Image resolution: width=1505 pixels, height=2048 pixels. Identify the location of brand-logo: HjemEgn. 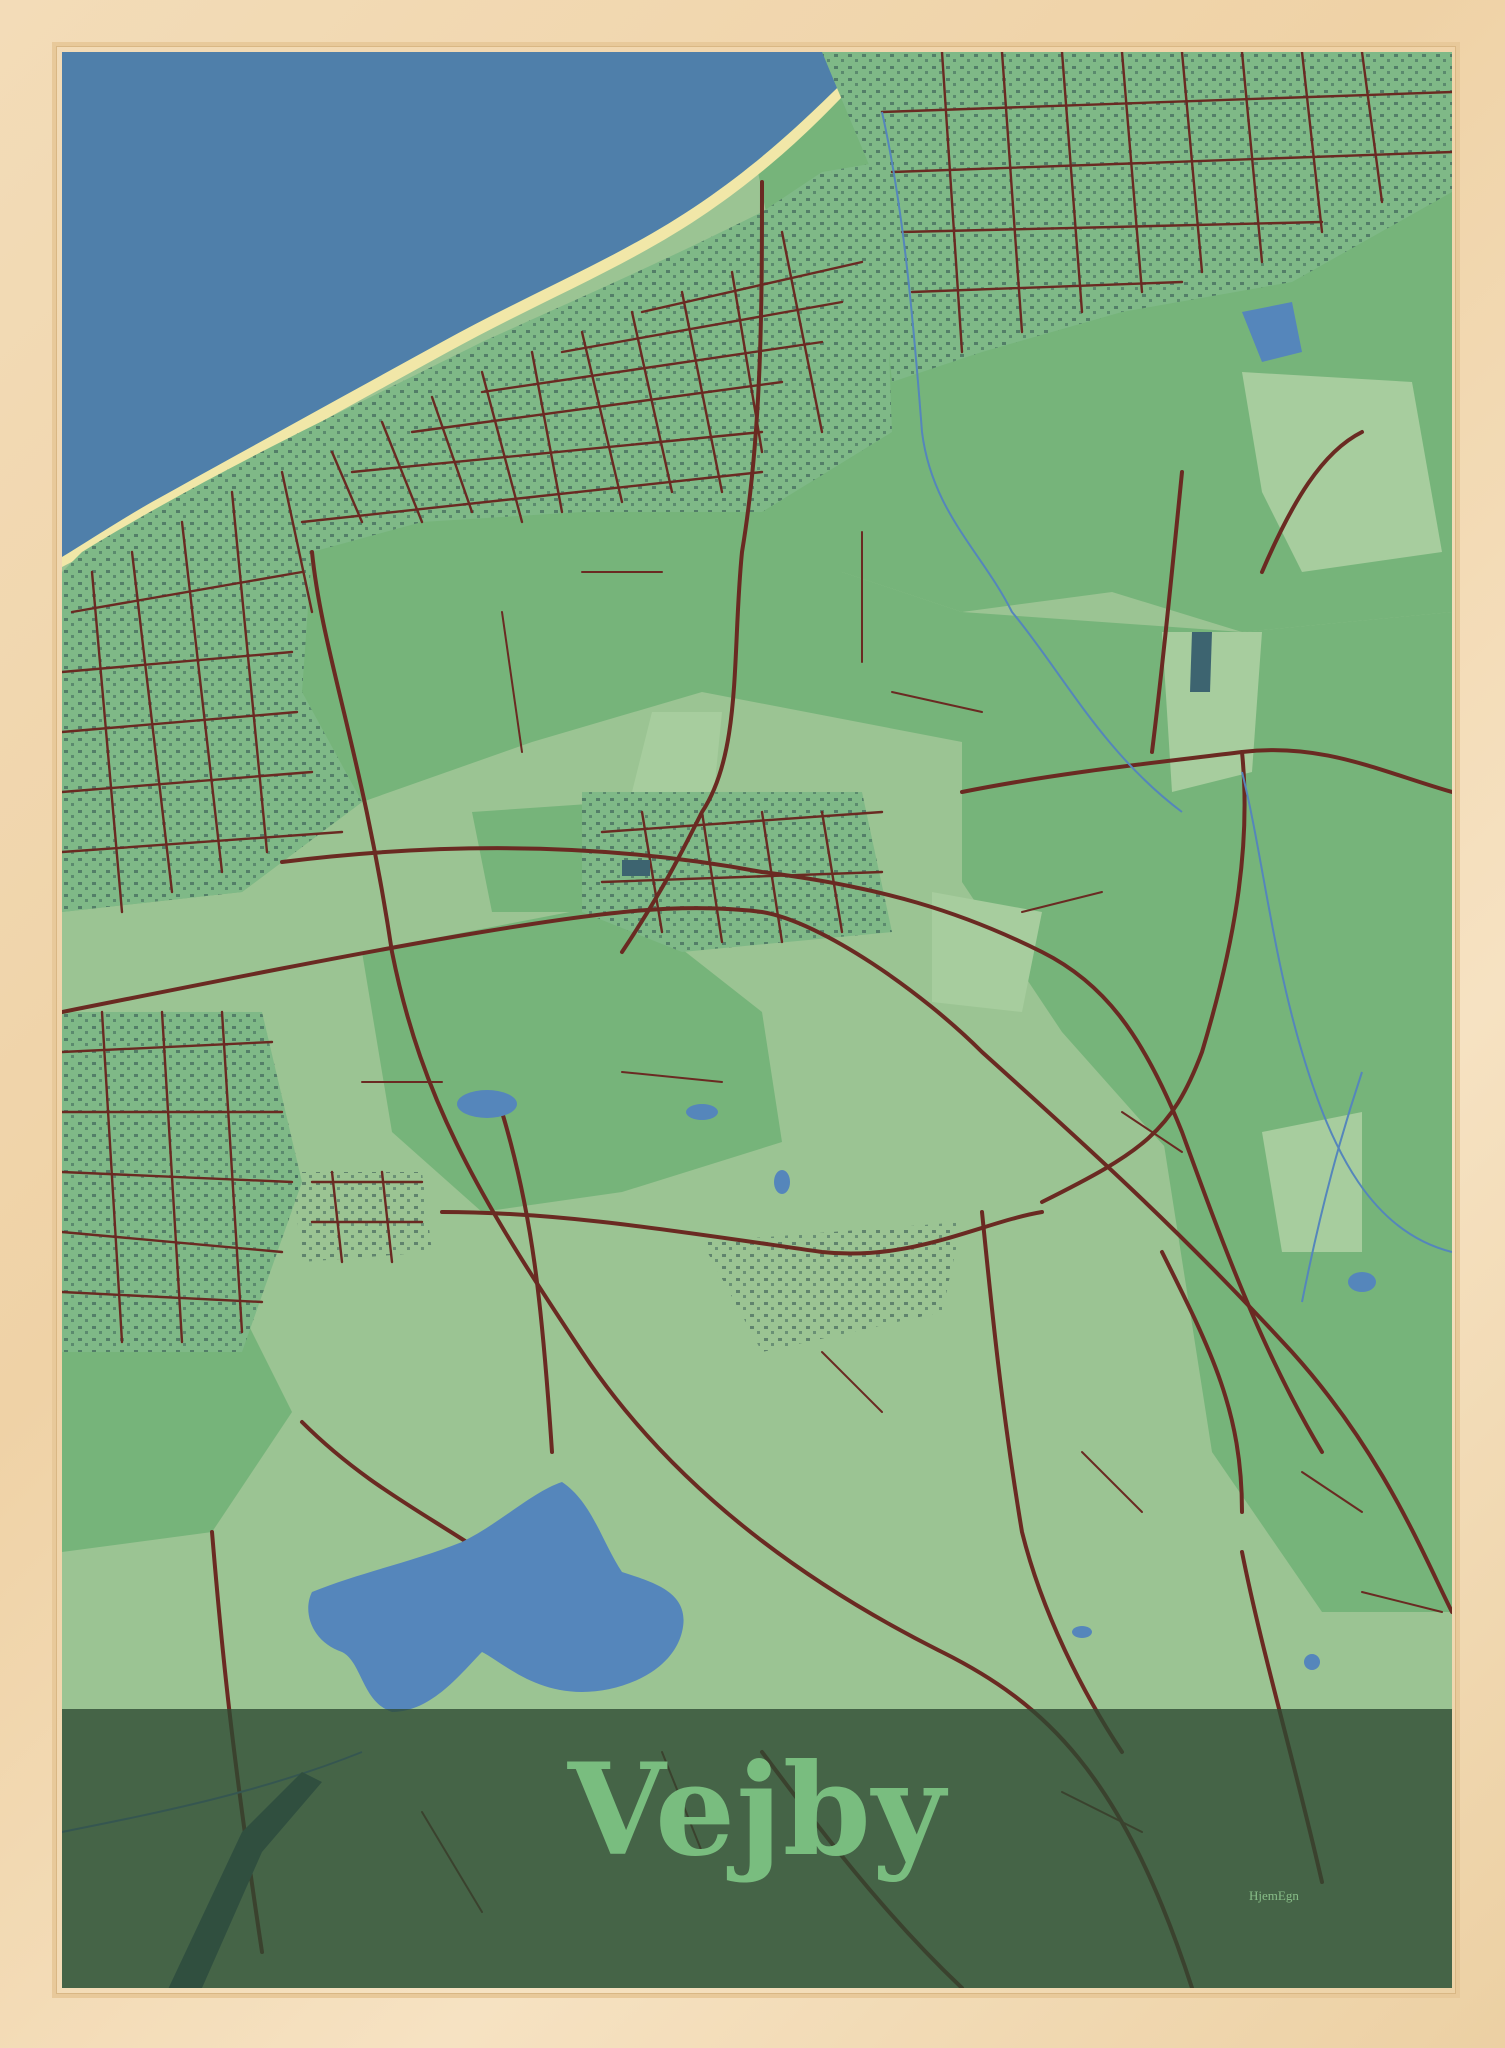
(1274, 1895).